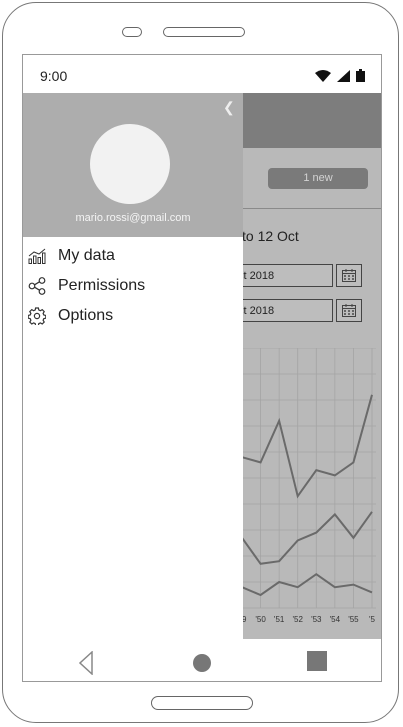 This screenshot has width=403, height=727. Describe the element at coordinates (317, 661) in the screenshot. I see `recents-nav-icon` at that location.